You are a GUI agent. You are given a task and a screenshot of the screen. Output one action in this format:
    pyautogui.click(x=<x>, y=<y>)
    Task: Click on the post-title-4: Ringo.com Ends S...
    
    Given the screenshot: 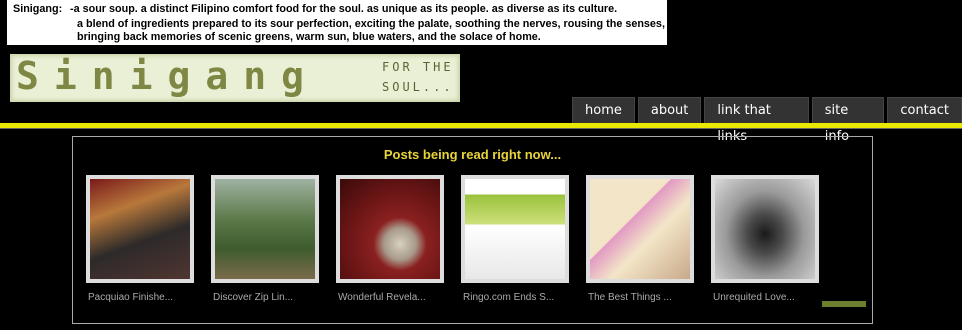 What is the action you would take?
    pyautogui.click(x=523, y=297)
    